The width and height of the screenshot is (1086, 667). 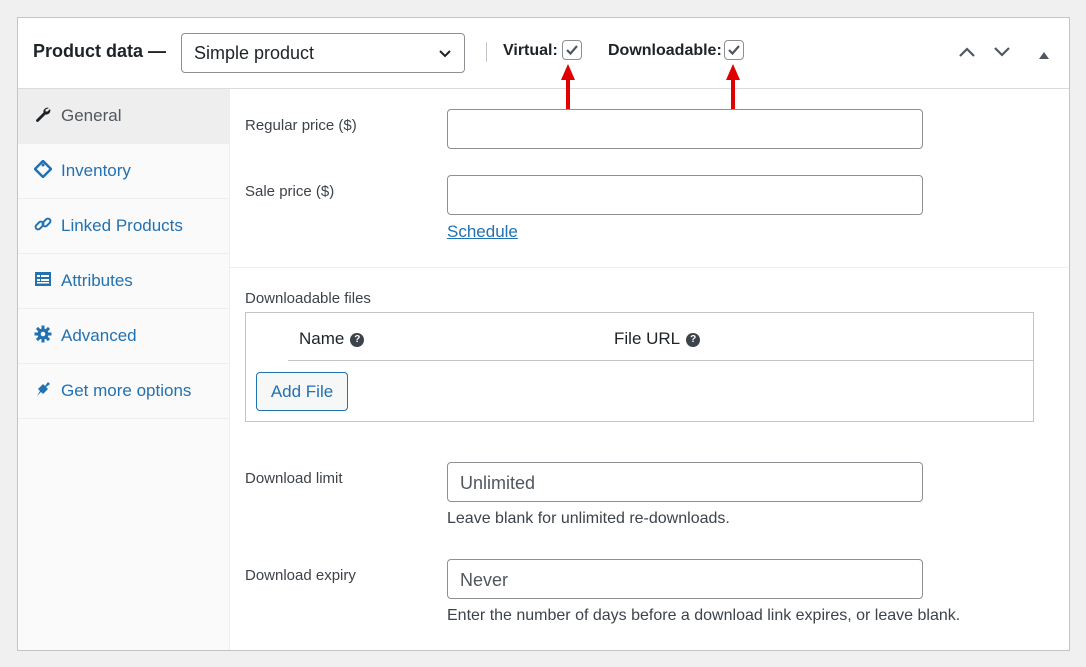 I want to click on plugin-icon, so click(x=43, y=389).